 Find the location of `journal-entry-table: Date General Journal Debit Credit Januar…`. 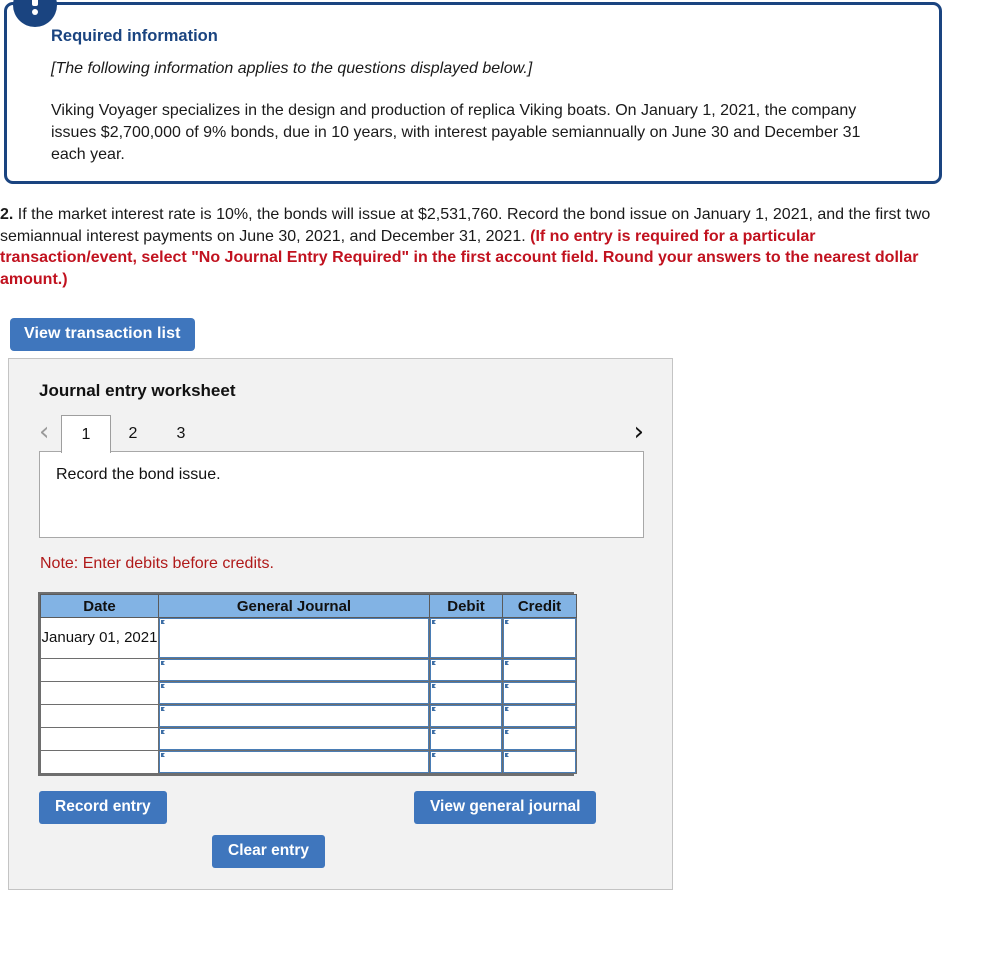

journal-entry-table: Date General Journal Debit Credit Januar… is located at coordinates (308, 684).